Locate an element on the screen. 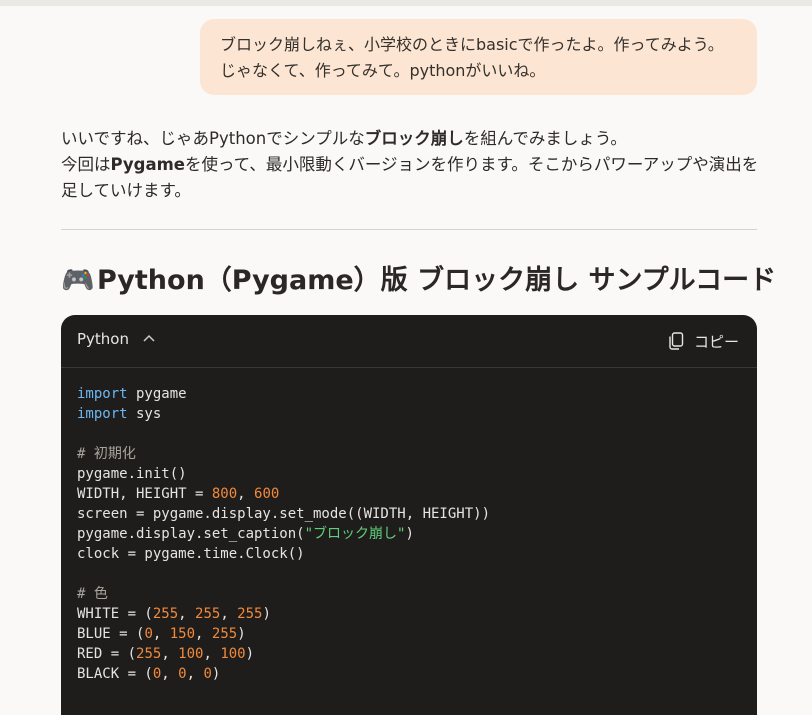  assistant-text-segment: を組んでみましょう。 is located at coordinates (545, 138).